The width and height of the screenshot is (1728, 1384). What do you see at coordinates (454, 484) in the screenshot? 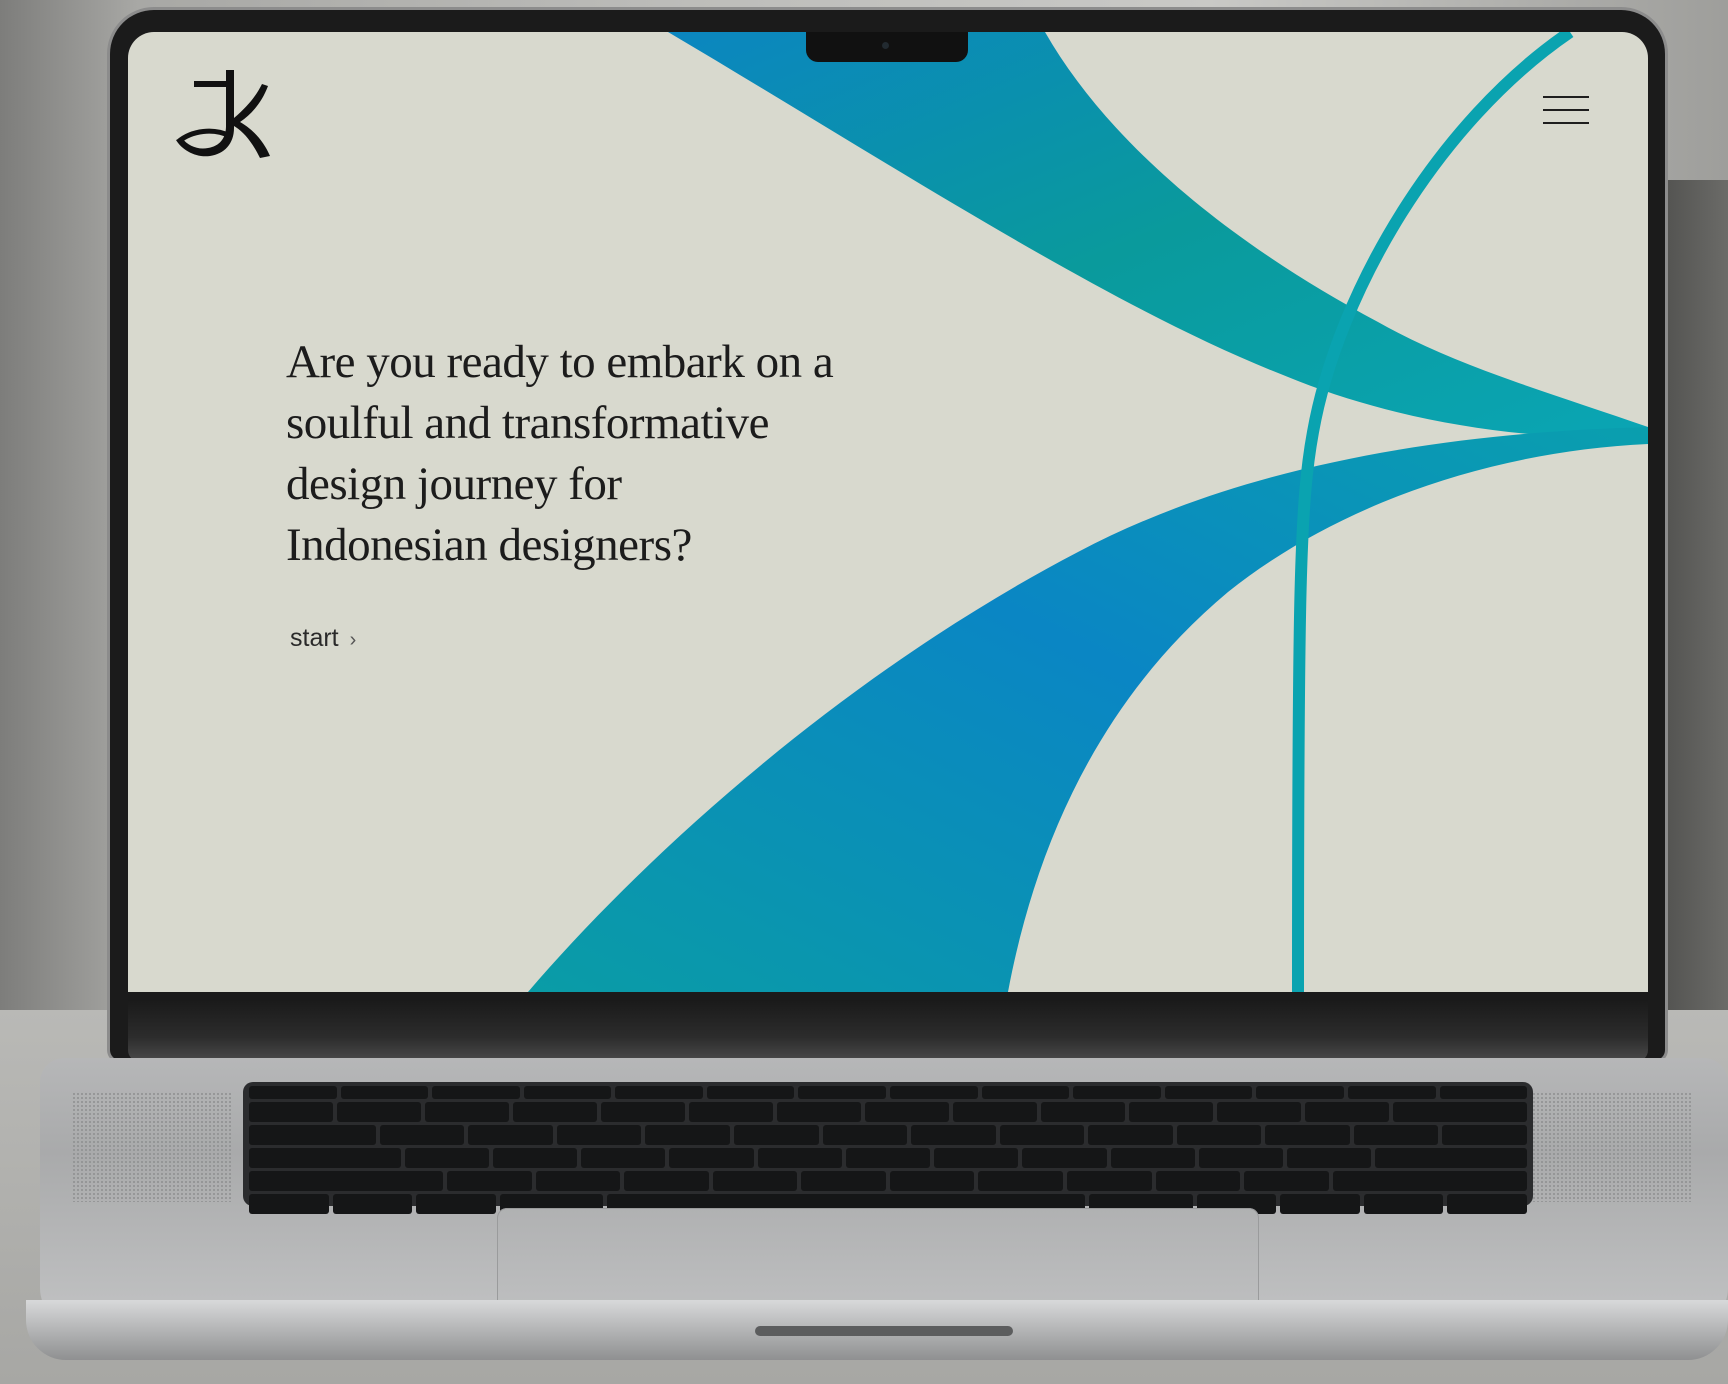
I see `headline-line-3: design journey for` at bounding box center [454, 484].